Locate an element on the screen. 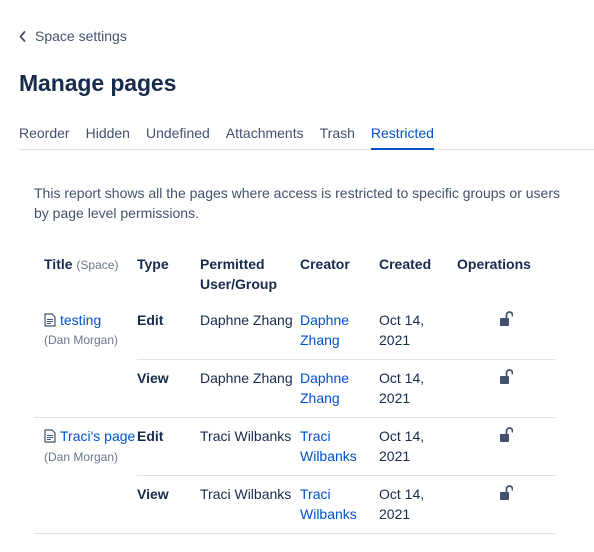  column-header-permitted: Permitted User/Group is located at coordinates (239, 274).